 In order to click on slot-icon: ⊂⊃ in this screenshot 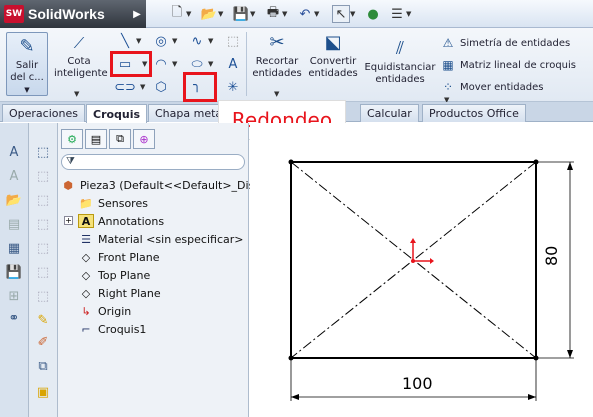, I will do `click(125, 87)`.